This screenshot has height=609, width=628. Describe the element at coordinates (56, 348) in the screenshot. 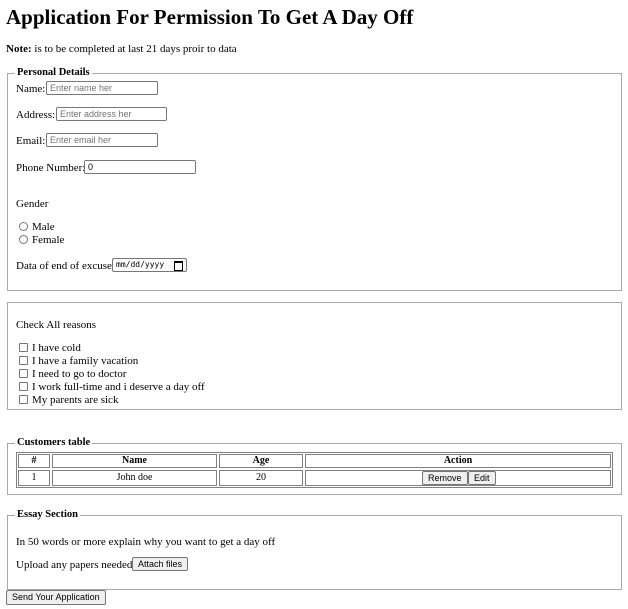

I see `reason-label: I have cold` at that location.